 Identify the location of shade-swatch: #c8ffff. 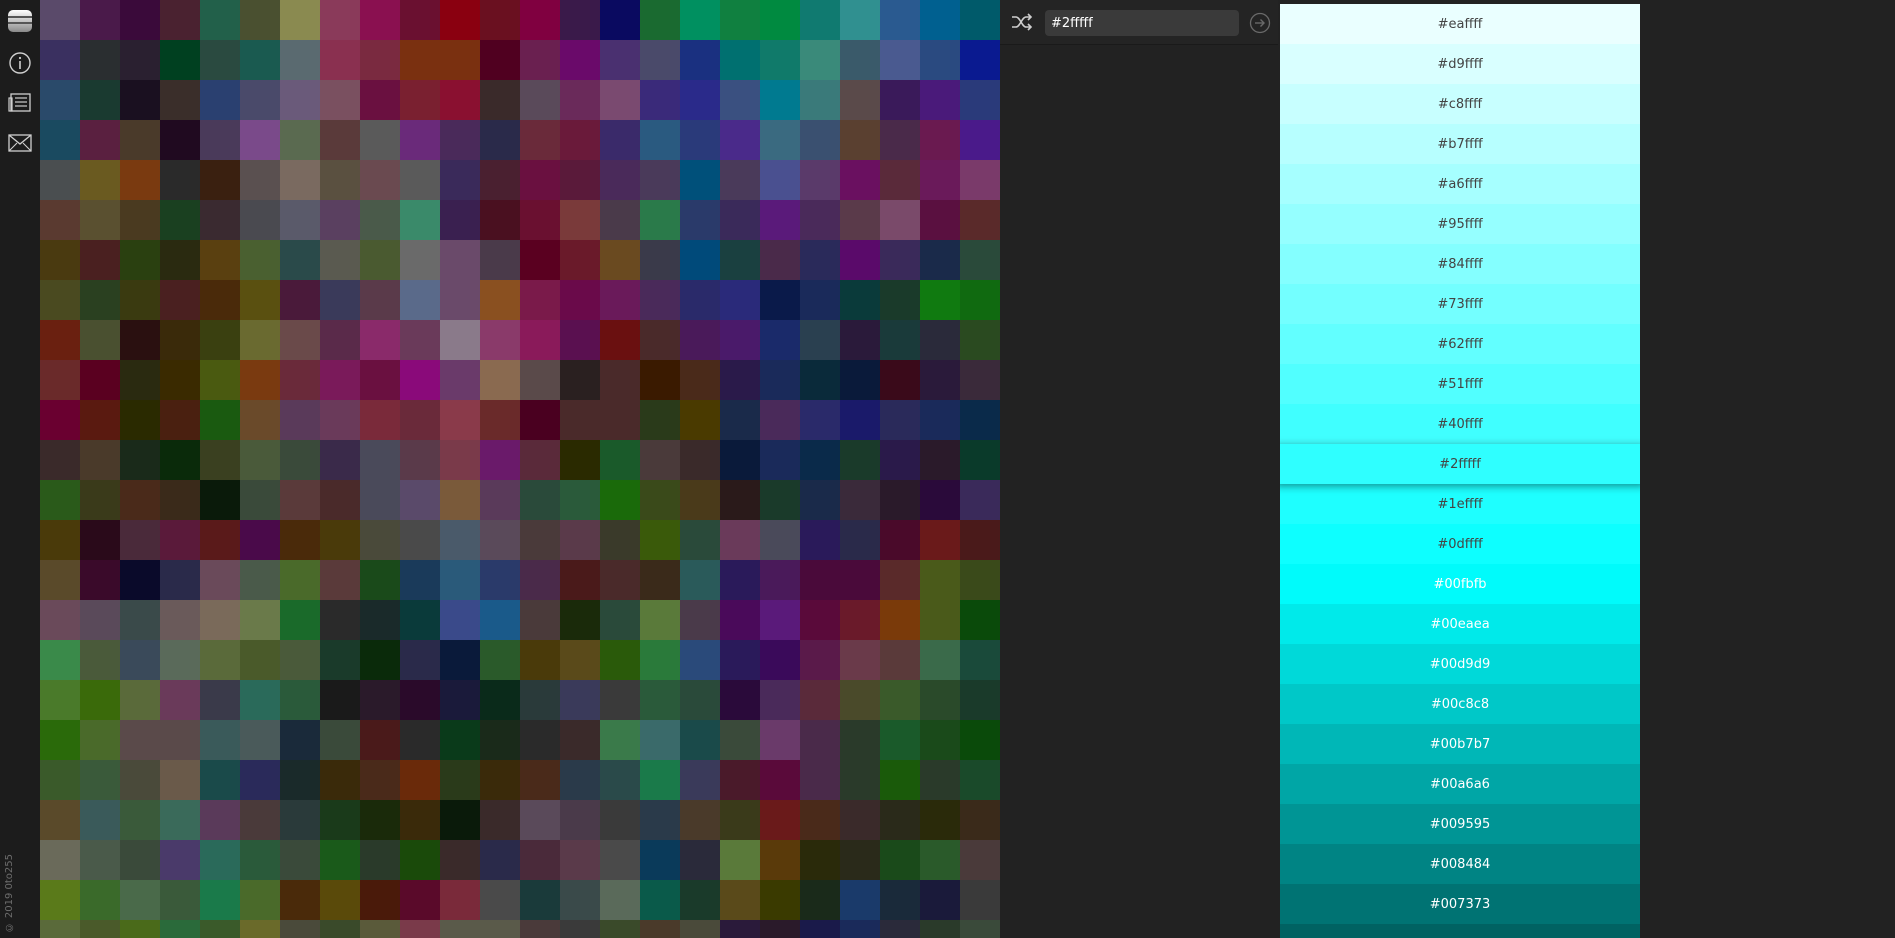
(1460, 104).